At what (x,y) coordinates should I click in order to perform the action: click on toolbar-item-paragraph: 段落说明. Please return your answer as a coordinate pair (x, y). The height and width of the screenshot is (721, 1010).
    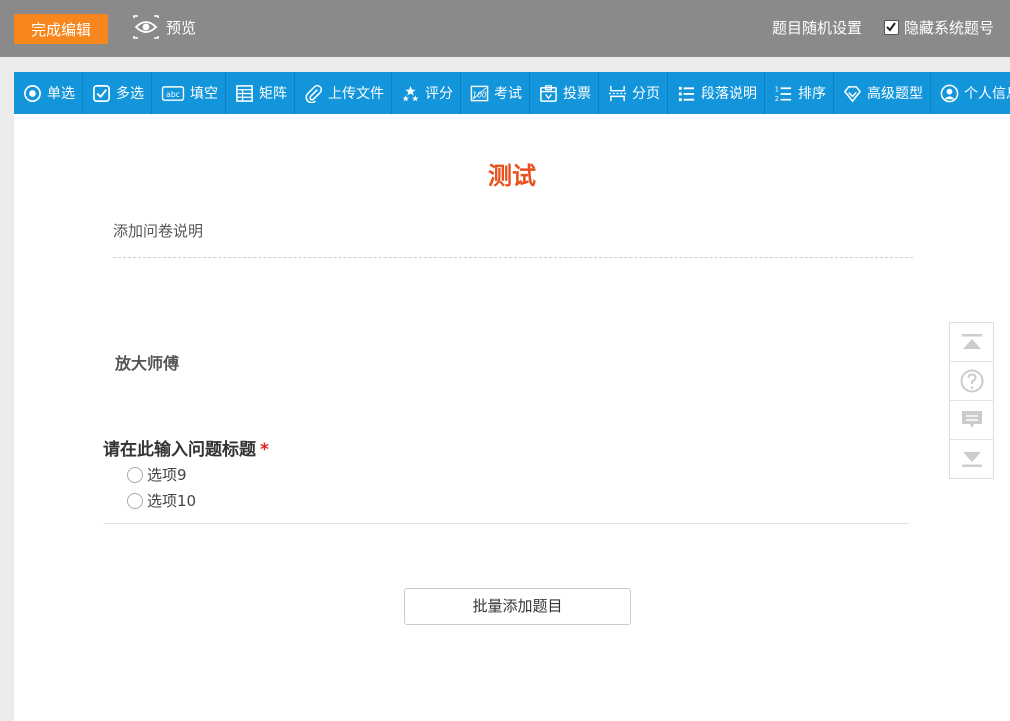
    Looking at the image, I should click on (716, 93).